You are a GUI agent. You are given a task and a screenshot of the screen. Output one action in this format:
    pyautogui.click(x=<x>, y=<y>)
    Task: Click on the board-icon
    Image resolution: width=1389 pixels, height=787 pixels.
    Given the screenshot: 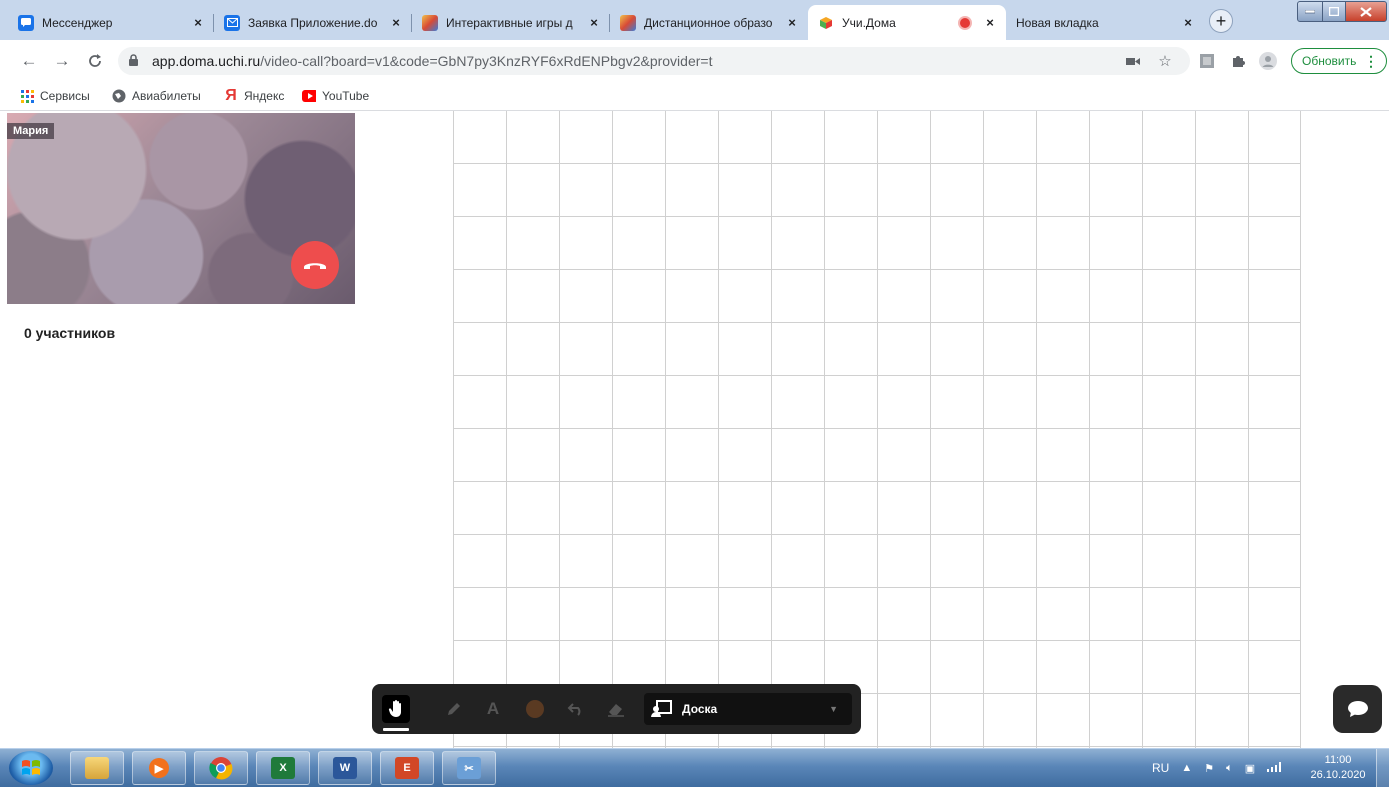 What is the action you would take?
    pyautogui.click(x=661, y=709)
    